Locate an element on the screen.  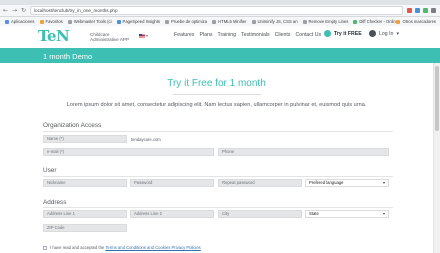
bookmark-label: Favoritos is located at coordinates (54, 21).